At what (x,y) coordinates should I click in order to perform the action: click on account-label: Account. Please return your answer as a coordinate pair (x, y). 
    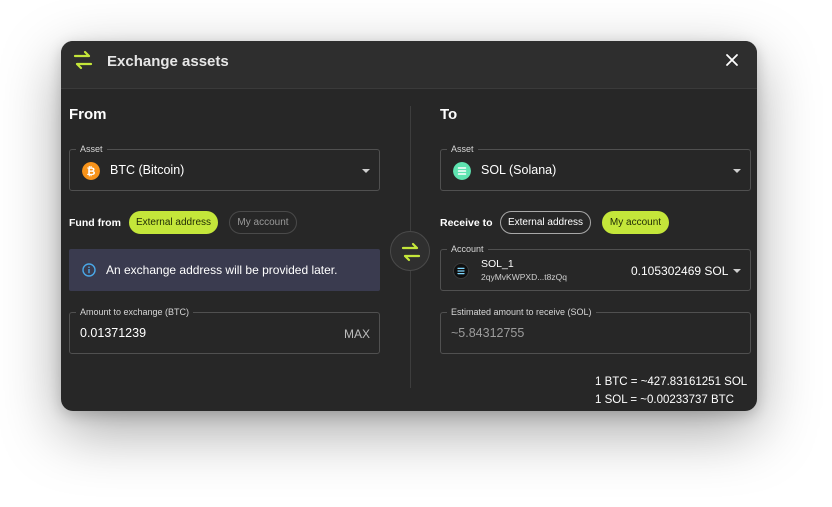
    Looking at the image, I should click on (467, 249).